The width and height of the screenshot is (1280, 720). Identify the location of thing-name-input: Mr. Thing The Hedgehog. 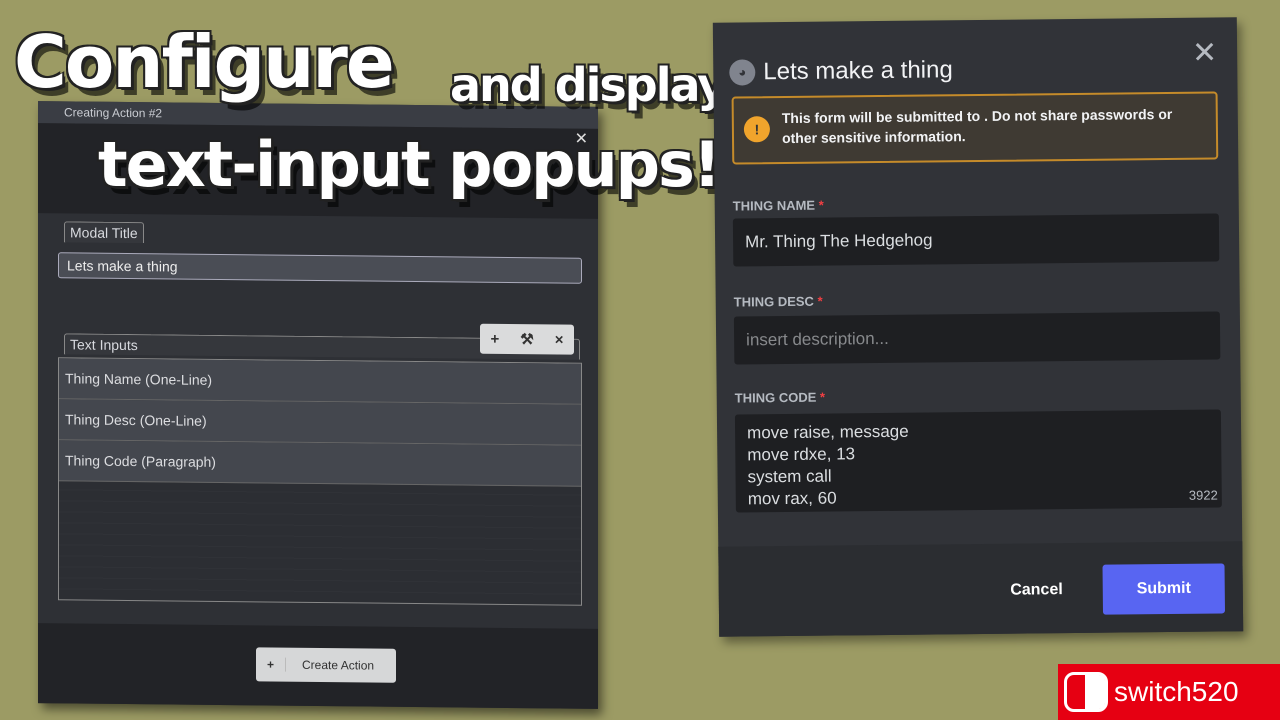
(976, 240).